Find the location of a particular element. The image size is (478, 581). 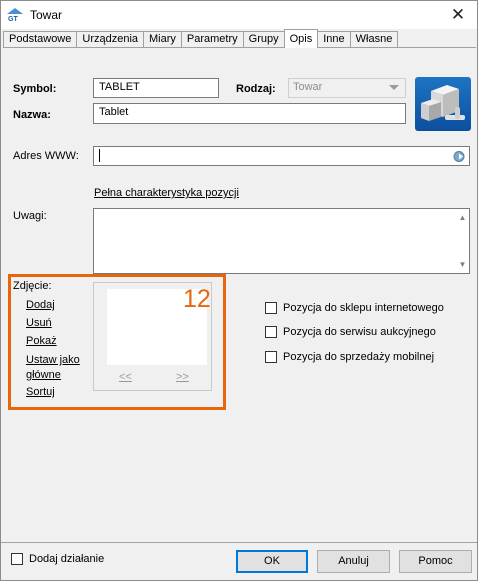

footer-separator is located at coordinates (239, 542).